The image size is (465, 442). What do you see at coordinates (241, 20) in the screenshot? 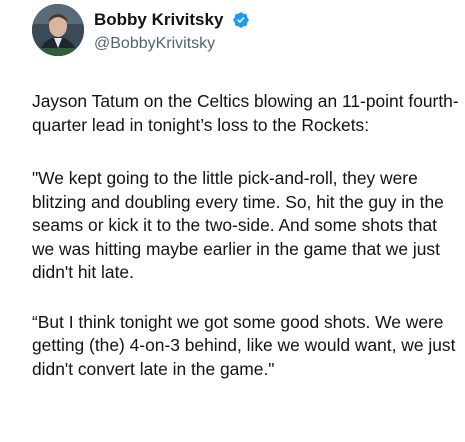
I see `verified-badge-icon` at bounding box center [241, 20].